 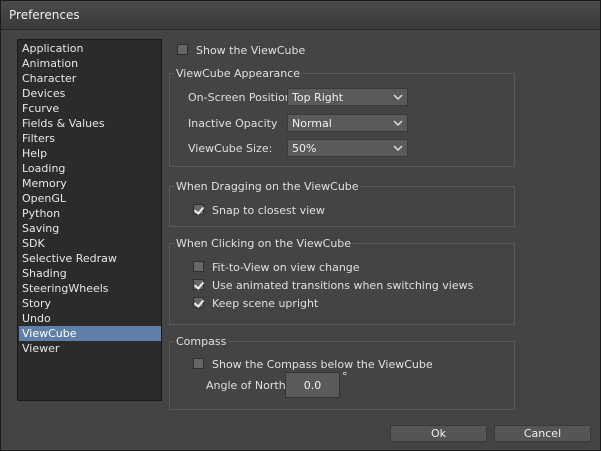 What do you see at coordinates (345, 376) in the screenshot?
I see `degree-unit: °` at bounding box center [345, 376].